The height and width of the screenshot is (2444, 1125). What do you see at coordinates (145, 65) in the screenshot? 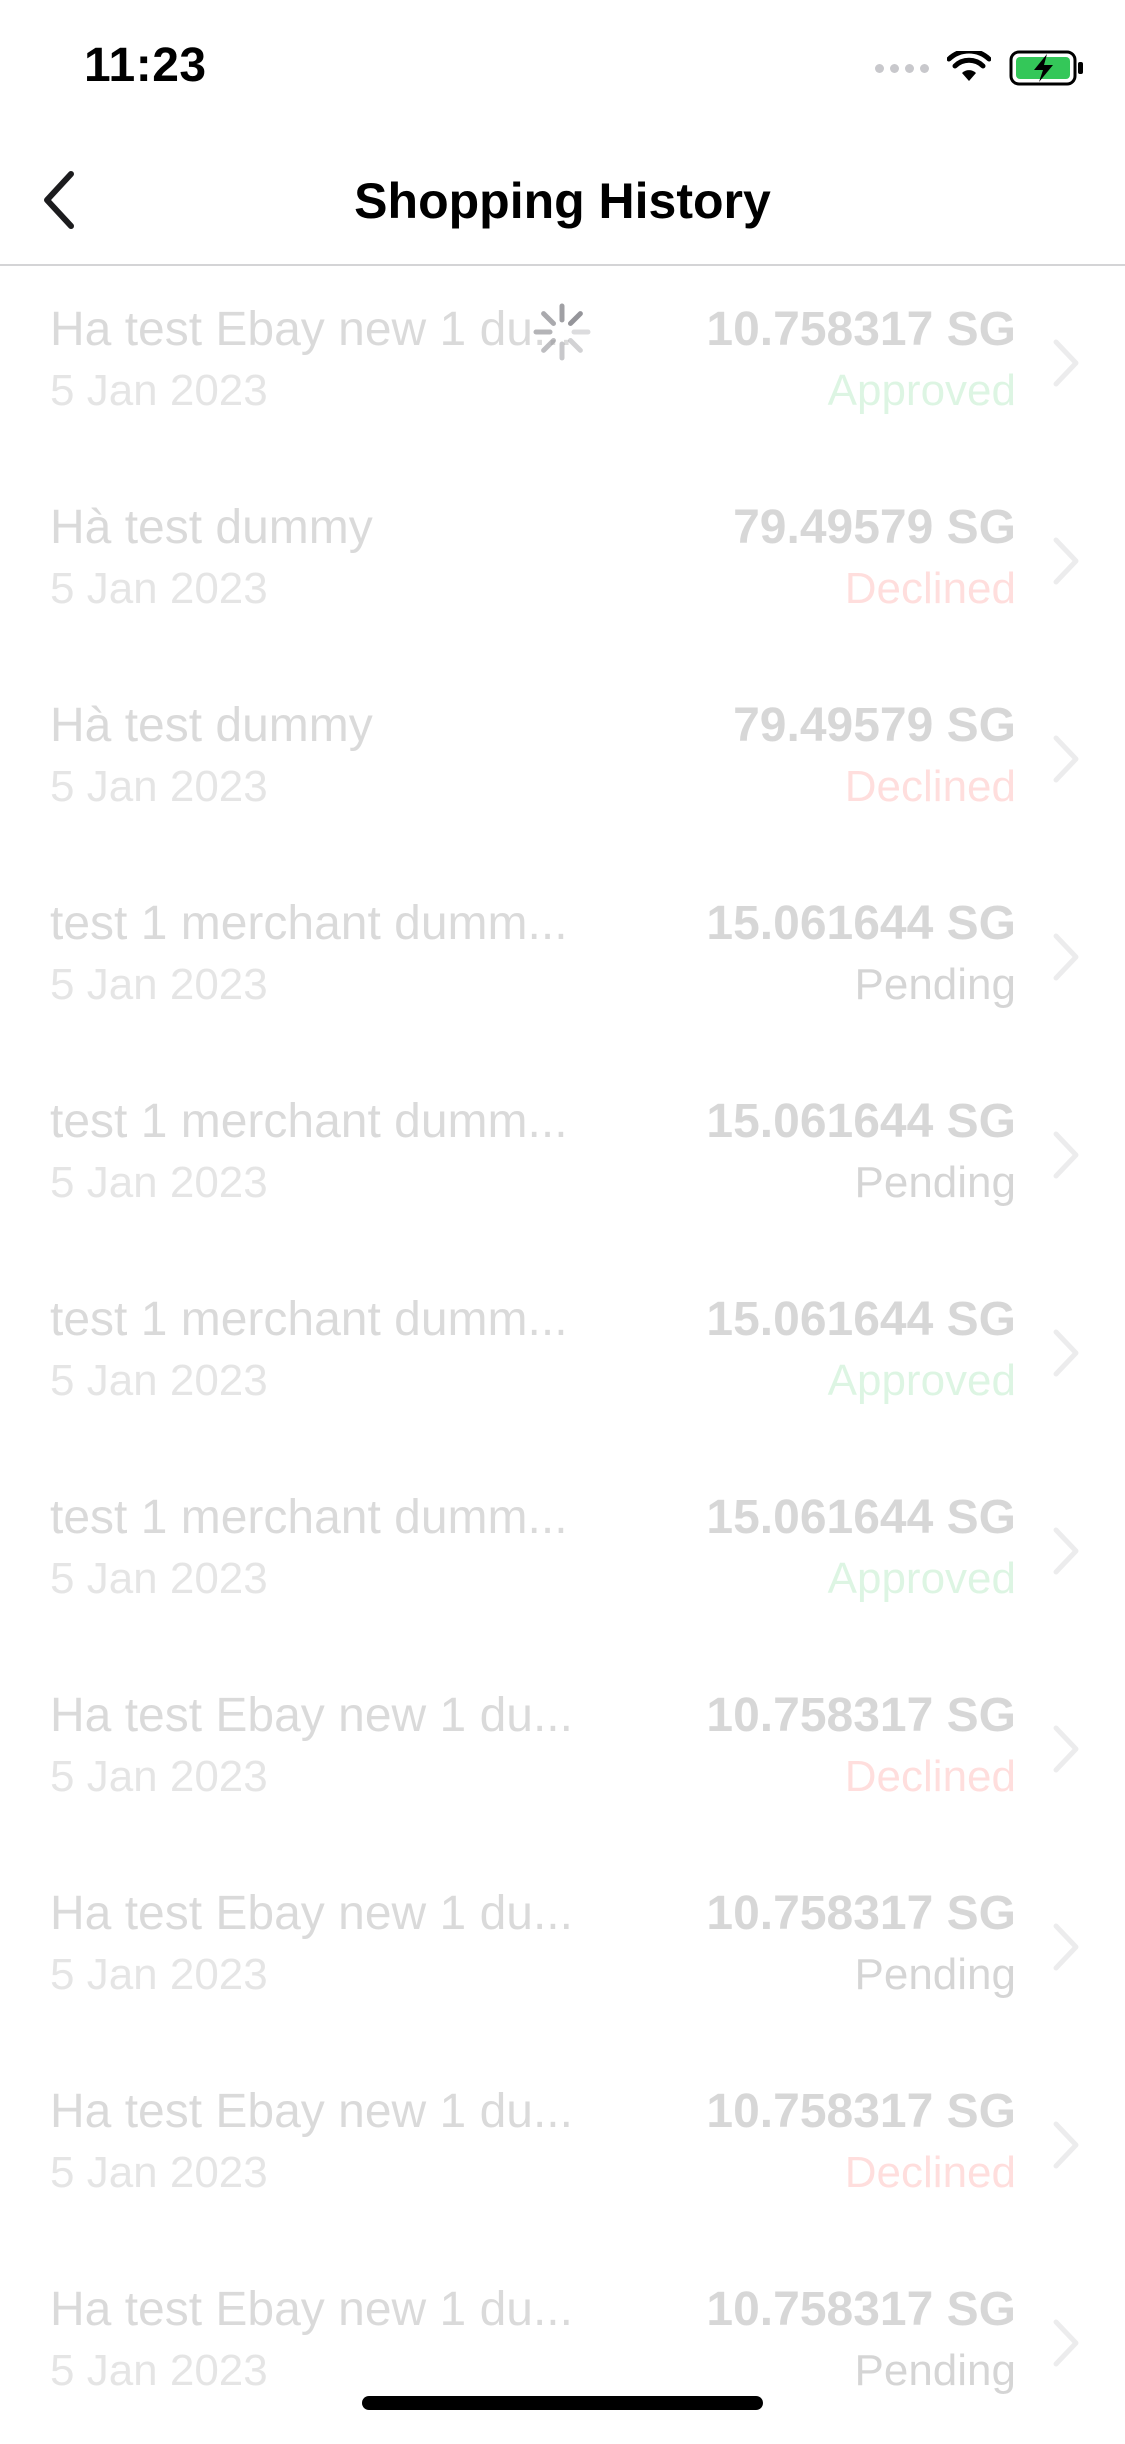
I see `status-time: 11:23` at bounding box center [145, 65].